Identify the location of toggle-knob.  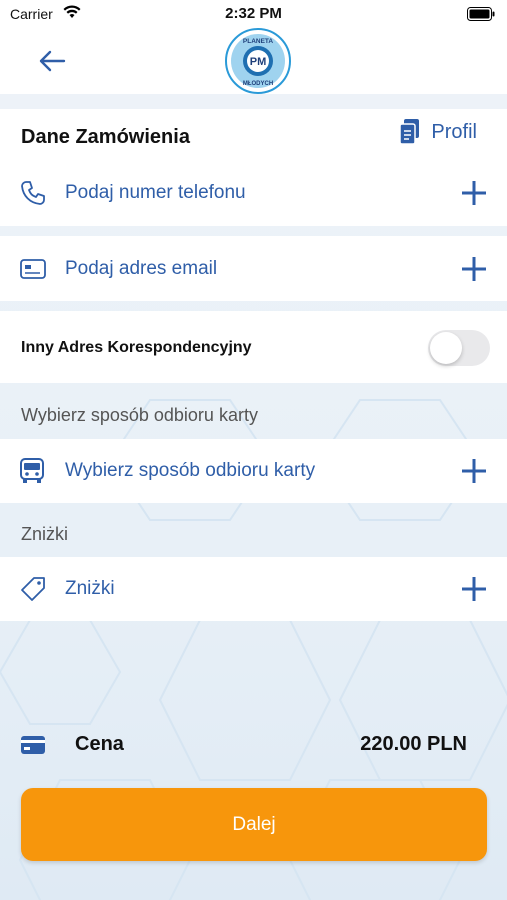
(446, 348).